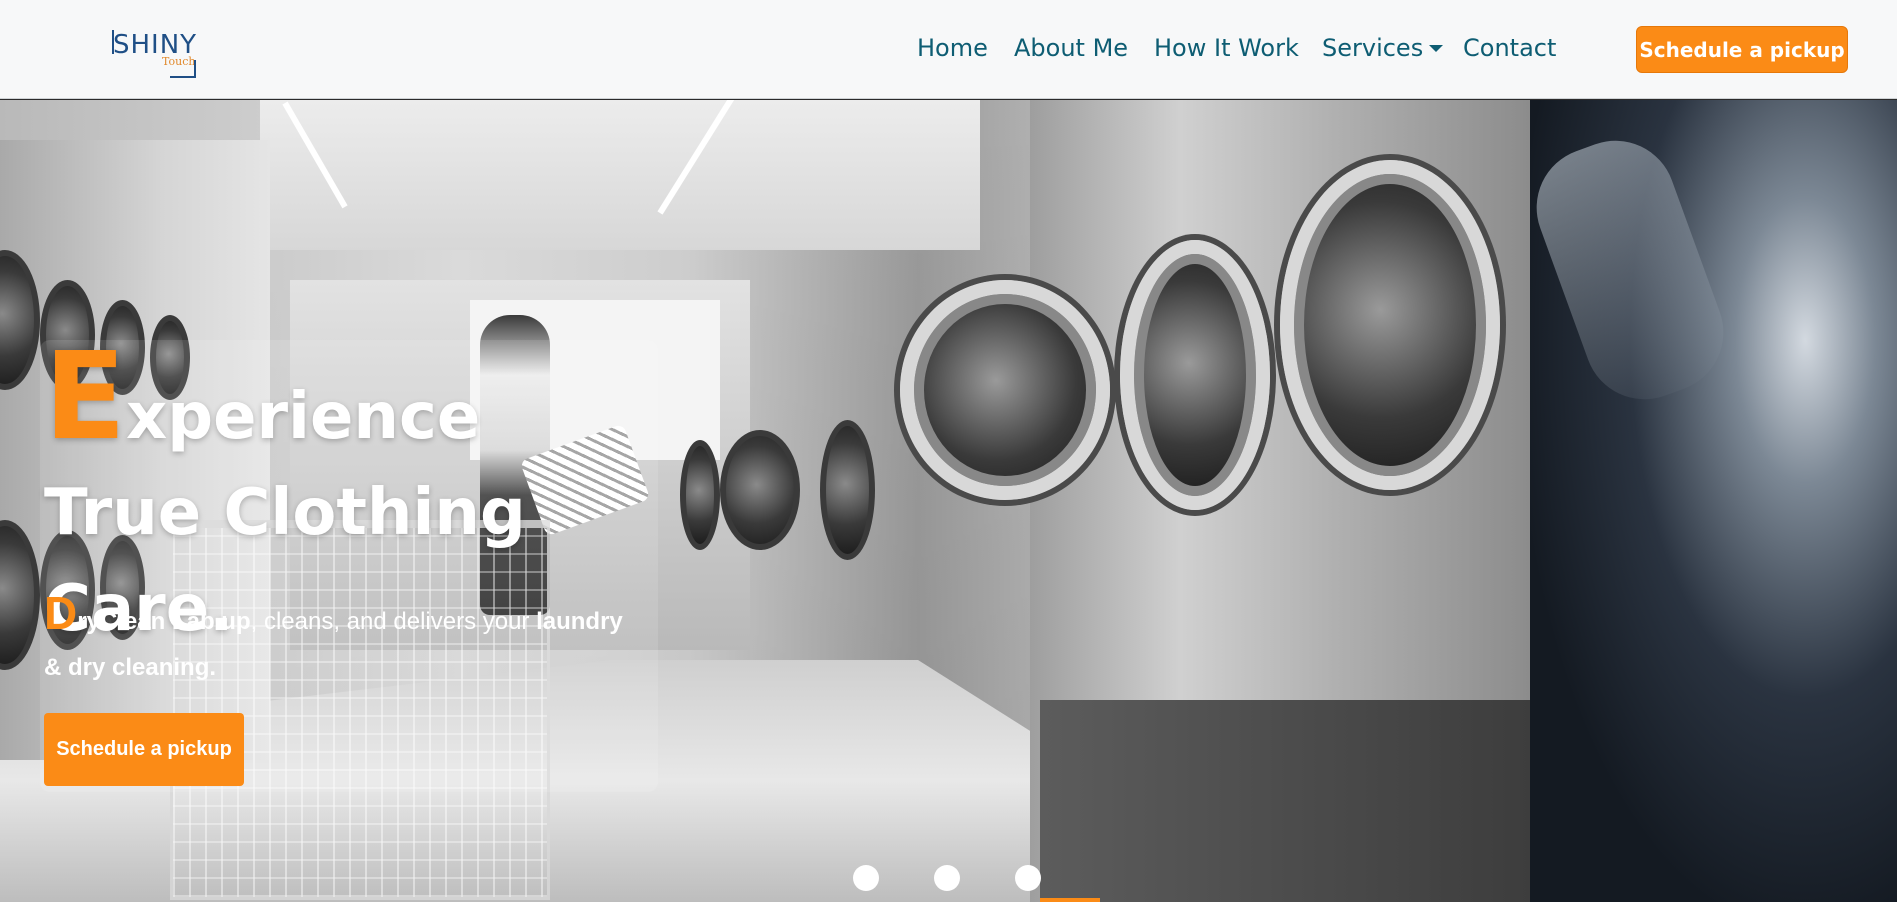 Image resolution: width=1897 pixels, height=902 pixels. I want to click on schedule-pickup-hero-button: Schedule a pickup, so click(144, 749).